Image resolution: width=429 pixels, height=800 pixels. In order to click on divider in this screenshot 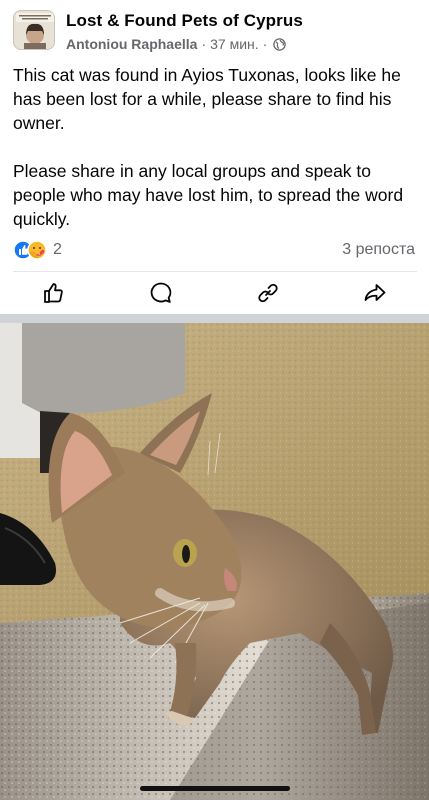, I will do `click(215, 271)`.